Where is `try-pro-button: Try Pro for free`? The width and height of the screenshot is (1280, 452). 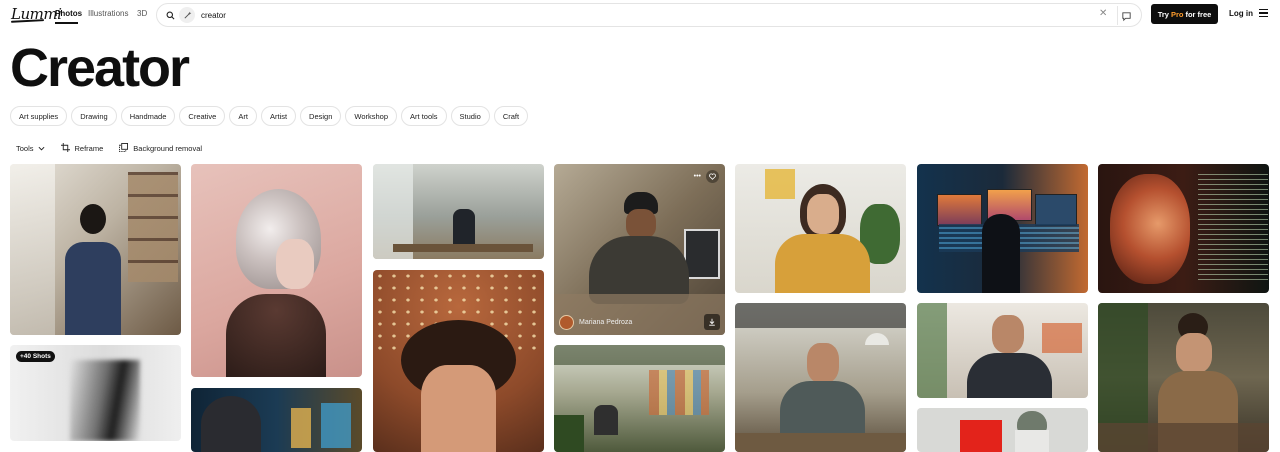
try-pro-button: Try Pro for free is located at coordinates (1184, 14).